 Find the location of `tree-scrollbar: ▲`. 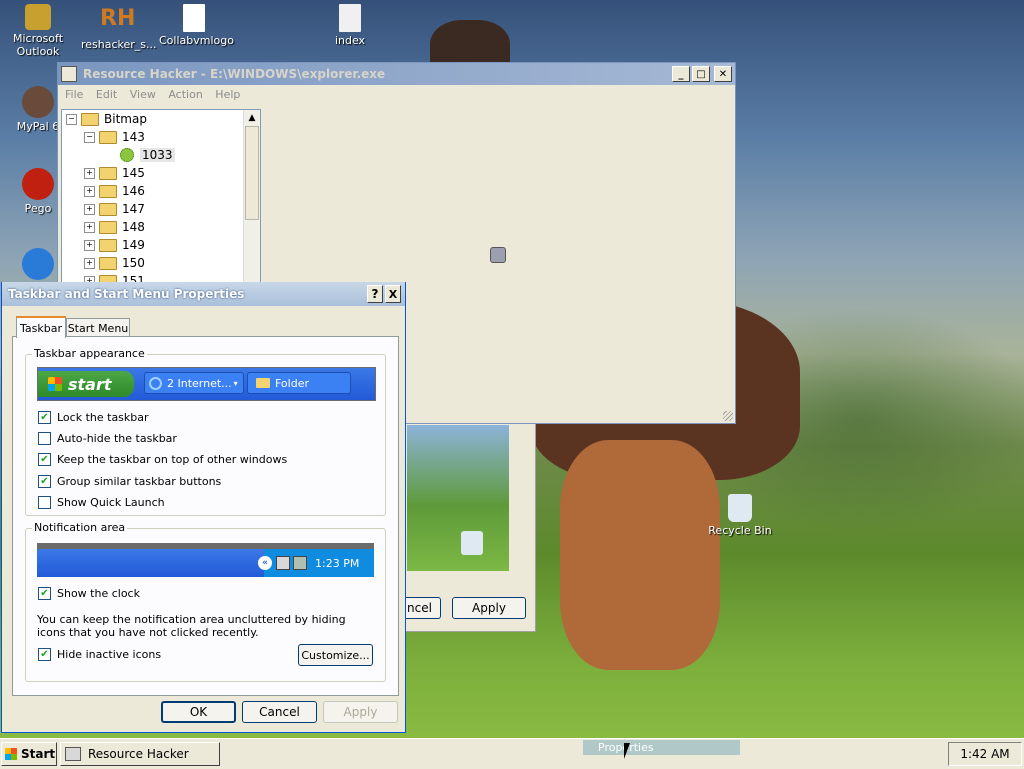

tree-scrollbar: ▲ is located at coordinates (251, 200).